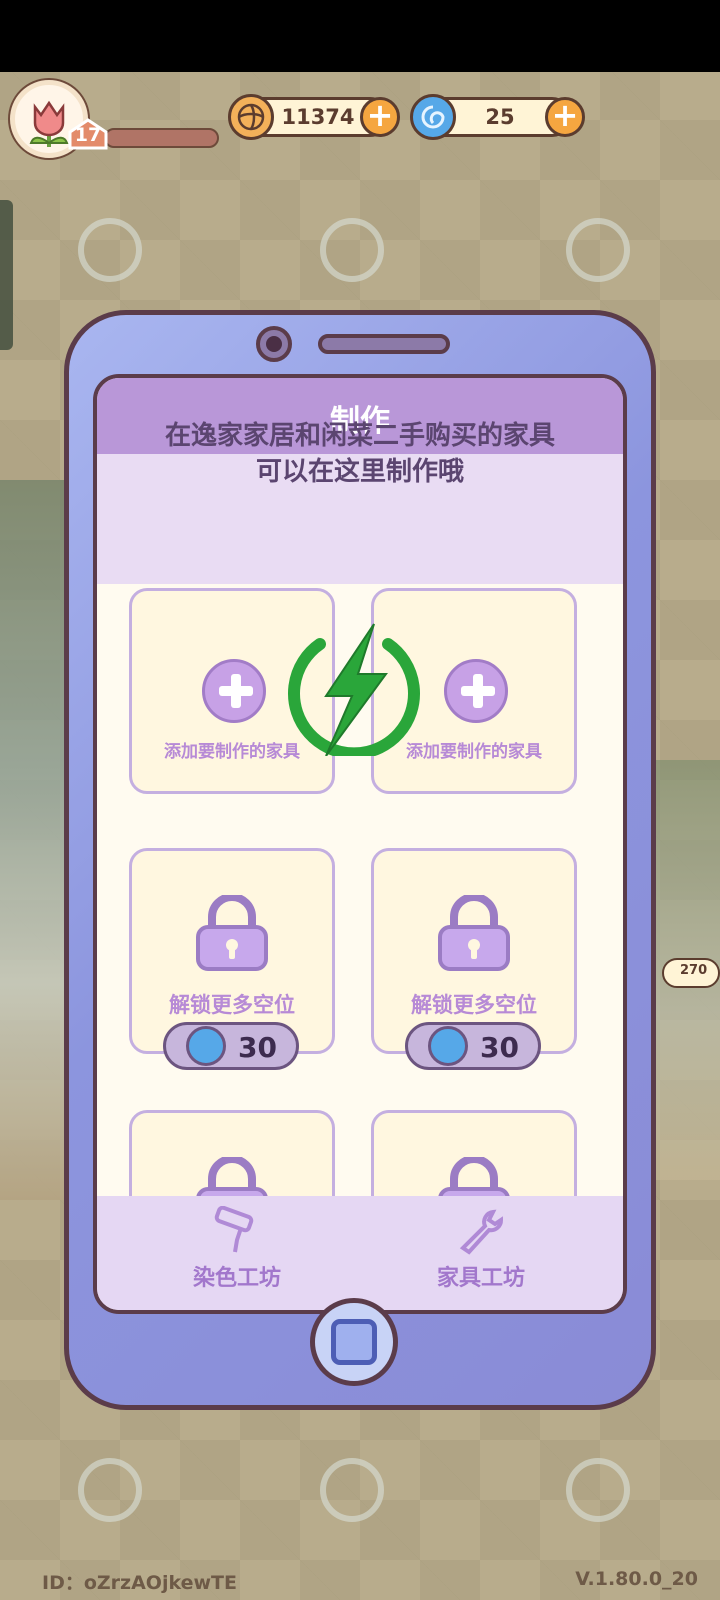 The width and height of the screenshot is (720, 1600). What do you see at coordinates (139, 1583) in the screenshot?
I see `player-id: ID：oZrzAOjkewTE` at bounding box center [139, 1583].